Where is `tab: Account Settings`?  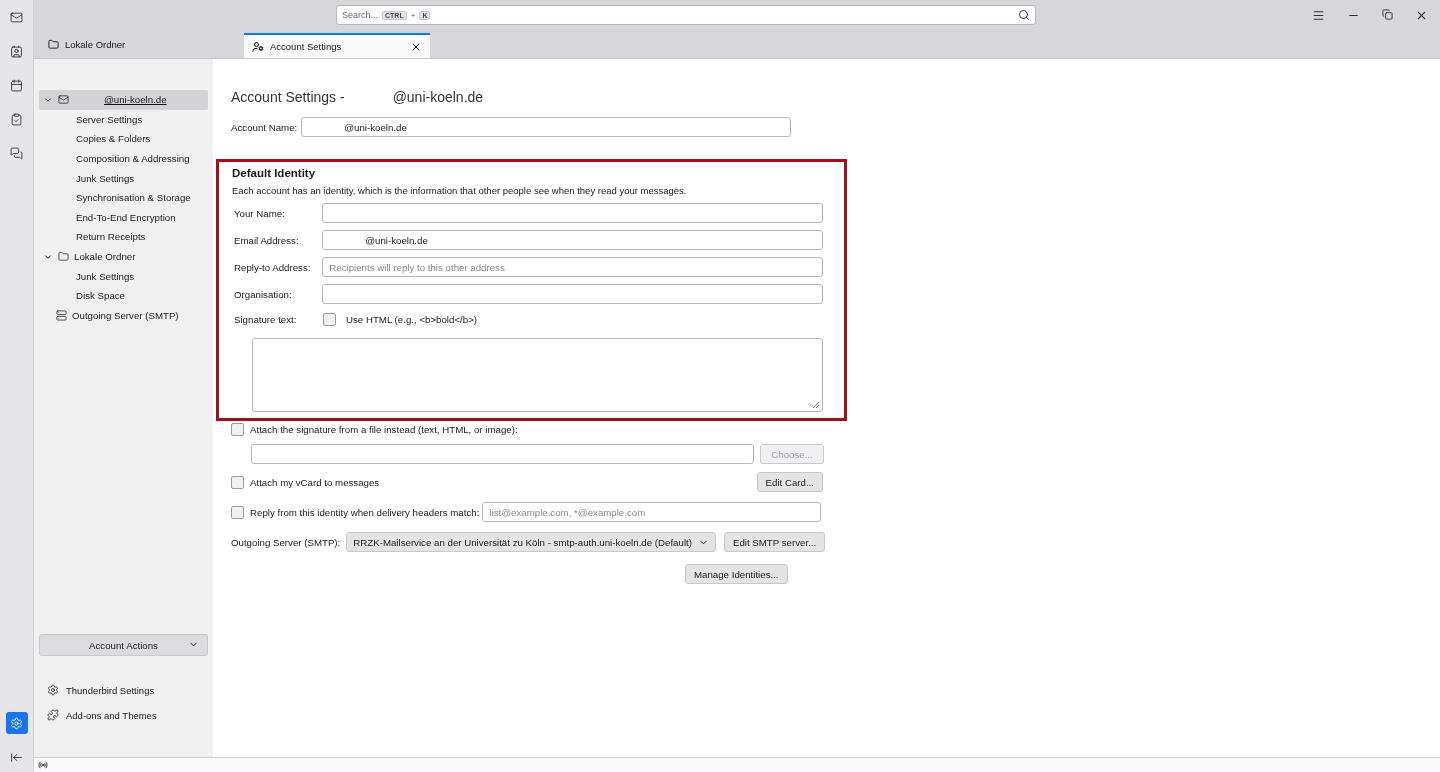
tab: Account Settings is located at coordinates (337, 45).